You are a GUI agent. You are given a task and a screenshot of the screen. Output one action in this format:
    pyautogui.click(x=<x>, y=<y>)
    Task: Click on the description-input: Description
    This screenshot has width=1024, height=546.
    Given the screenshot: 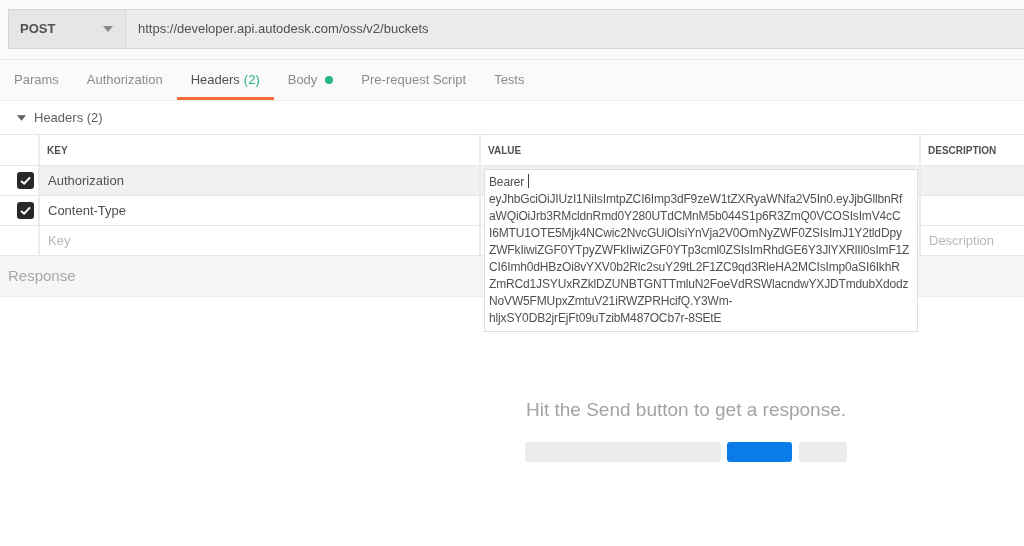 What is the action you would take?
    pyautogui.click(x=972, y=240)
    